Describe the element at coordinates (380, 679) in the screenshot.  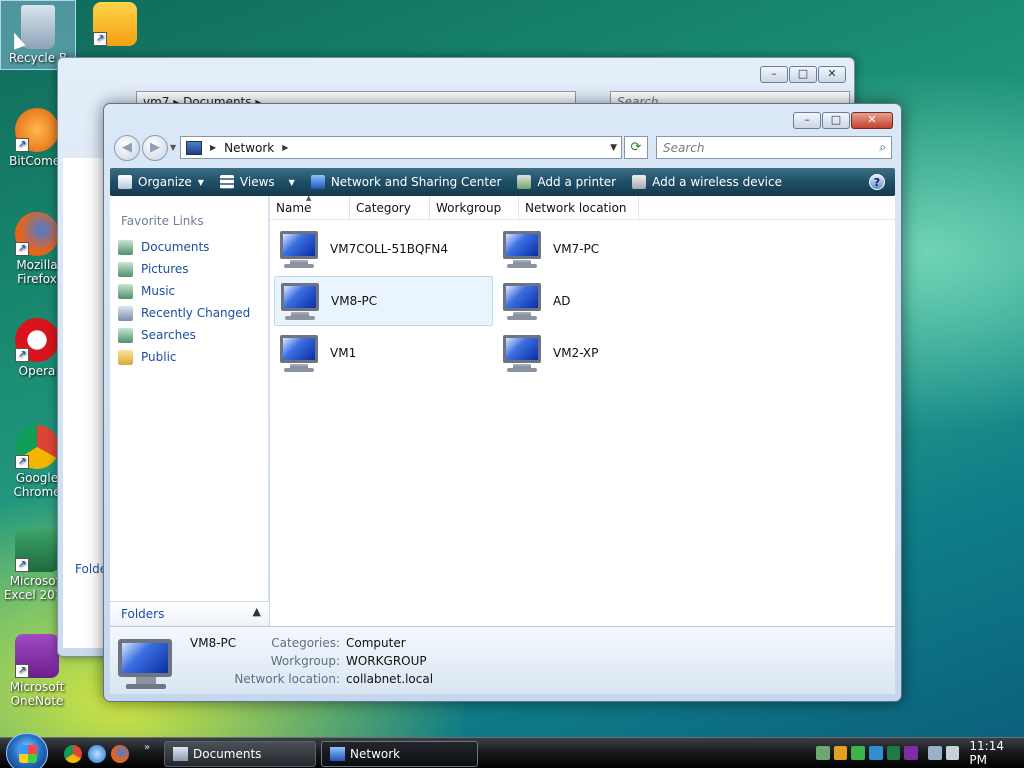
I see `details-row-location: Network location: collabnet.local` at that location.